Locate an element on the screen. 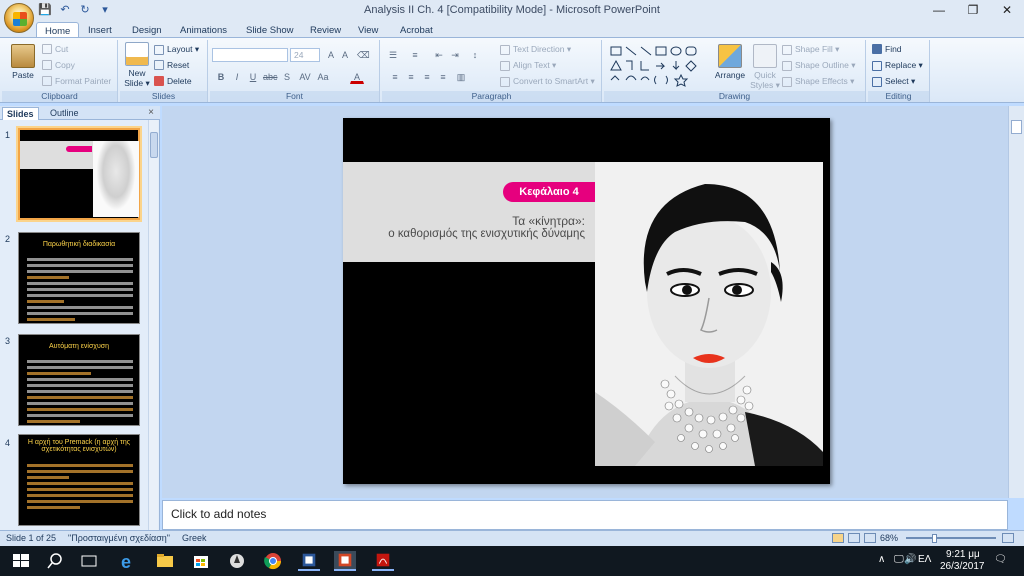  task-view-icon is located at coordinates (89, 561).